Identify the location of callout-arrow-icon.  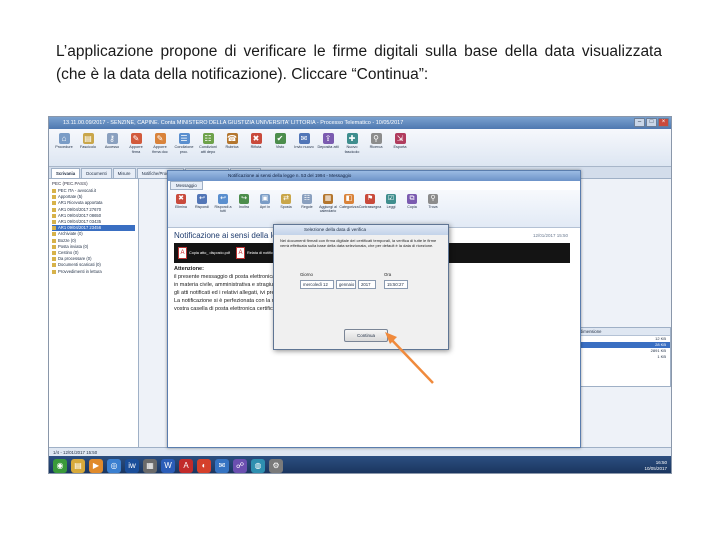
(409, 358).